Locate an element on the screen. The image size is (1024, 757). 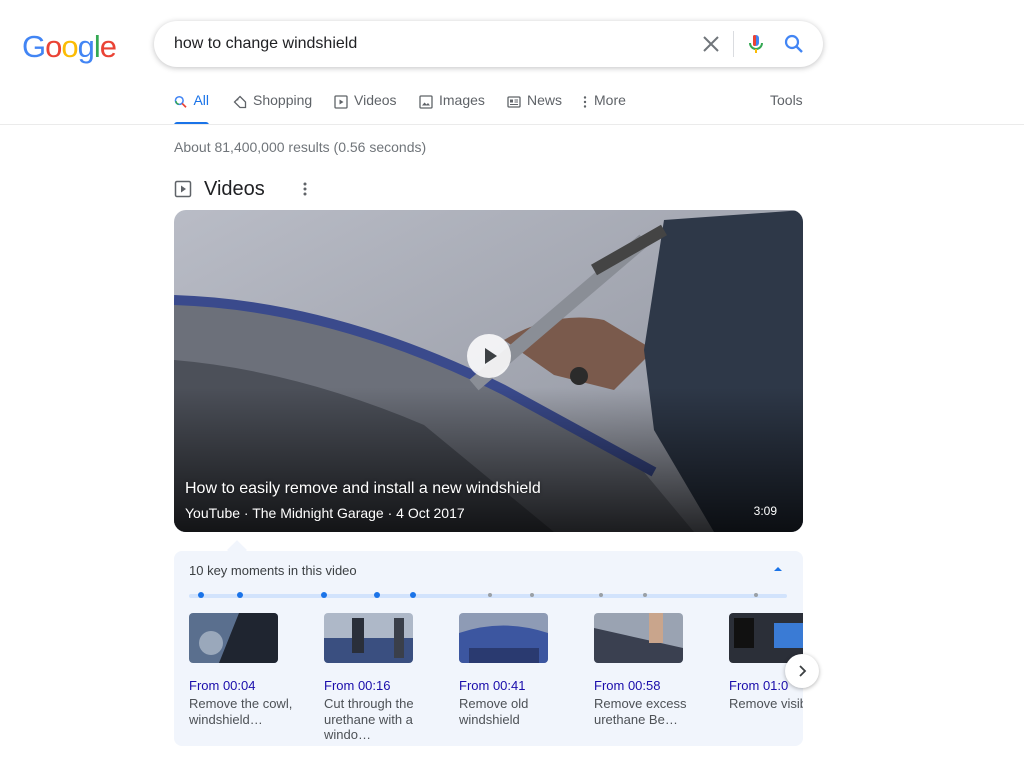
key-moments-timeline is located at coordinates (488, 595).